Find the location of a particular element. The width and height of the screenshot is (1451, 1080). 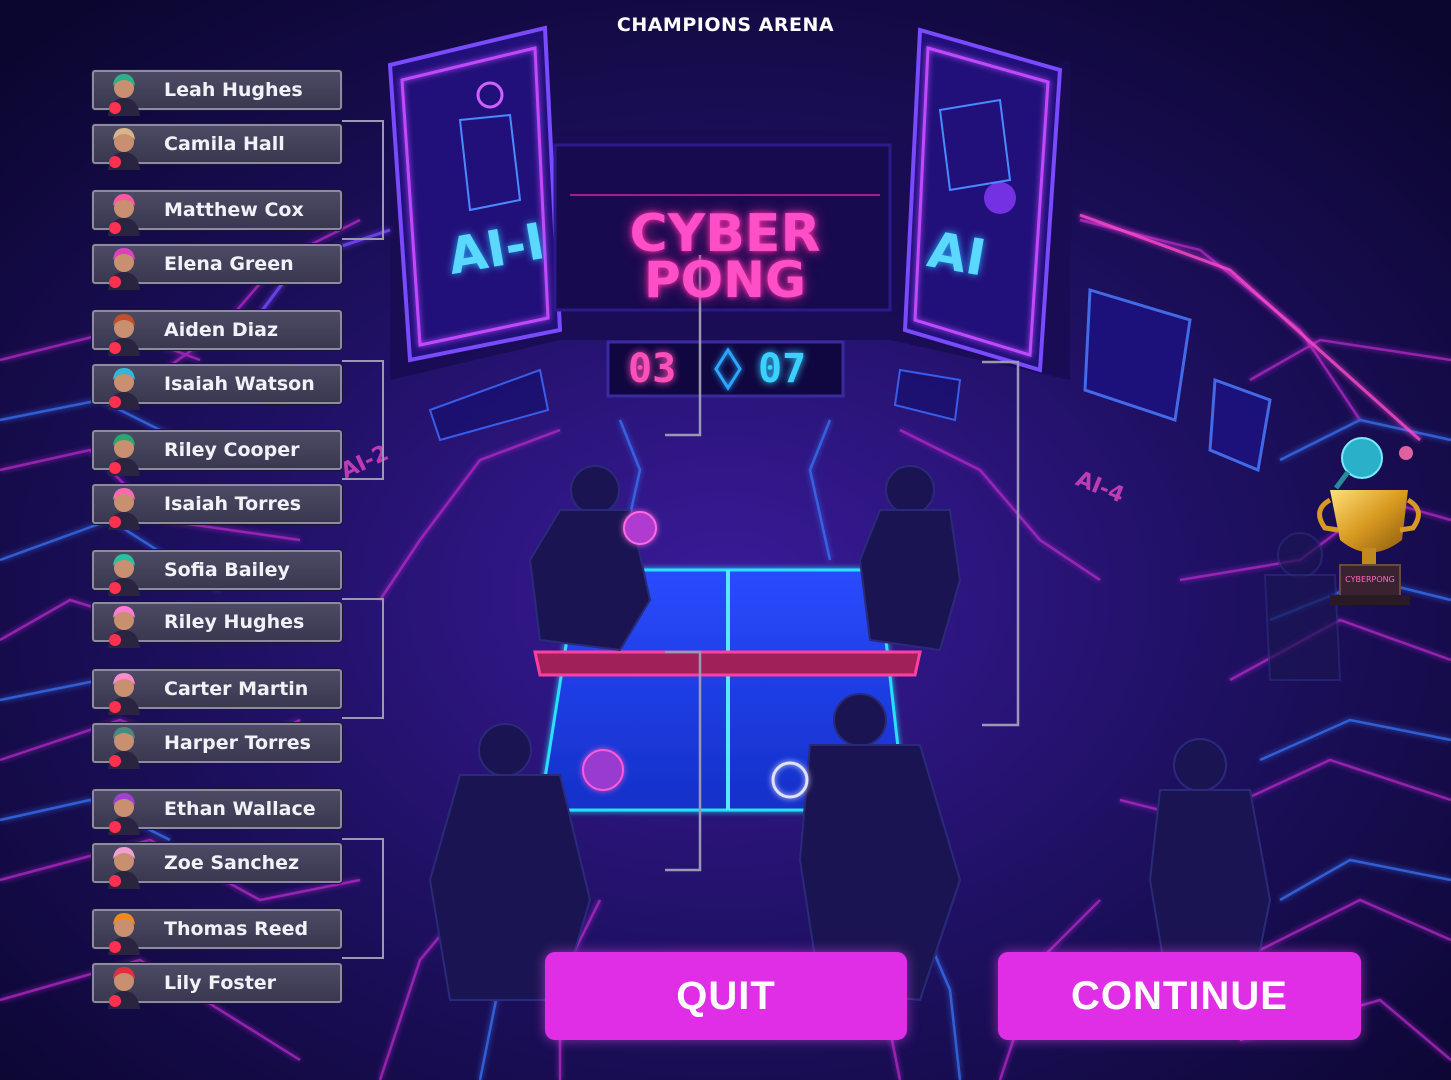

player-name: Riley Hughes is located at coordinates (234, 622).